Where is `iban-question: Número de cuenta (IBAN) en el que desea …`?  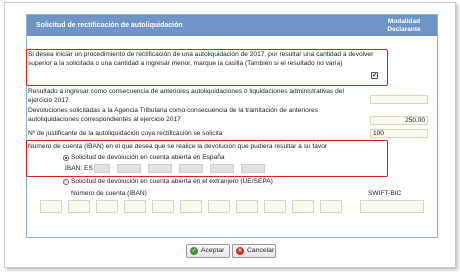
iban-question: Número de cuenta (IBAN) en el que desea … is located at coordinates (178, 146).